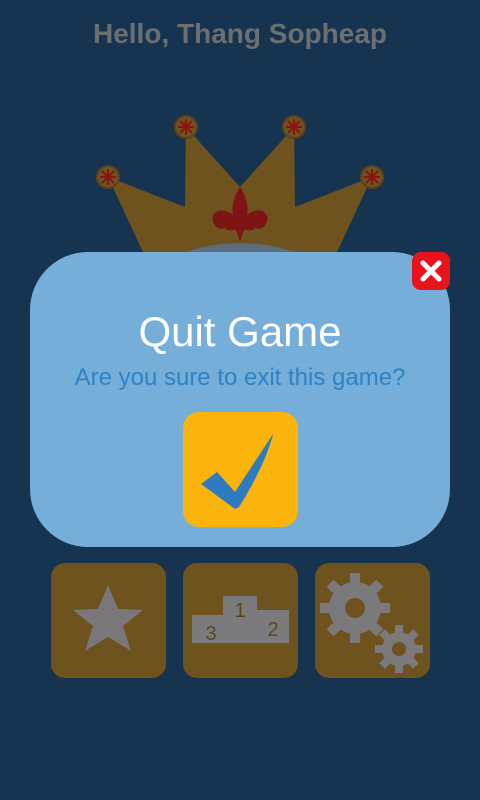 The image size is (480, 800). I want to click on settings-button, so click(372, 620).